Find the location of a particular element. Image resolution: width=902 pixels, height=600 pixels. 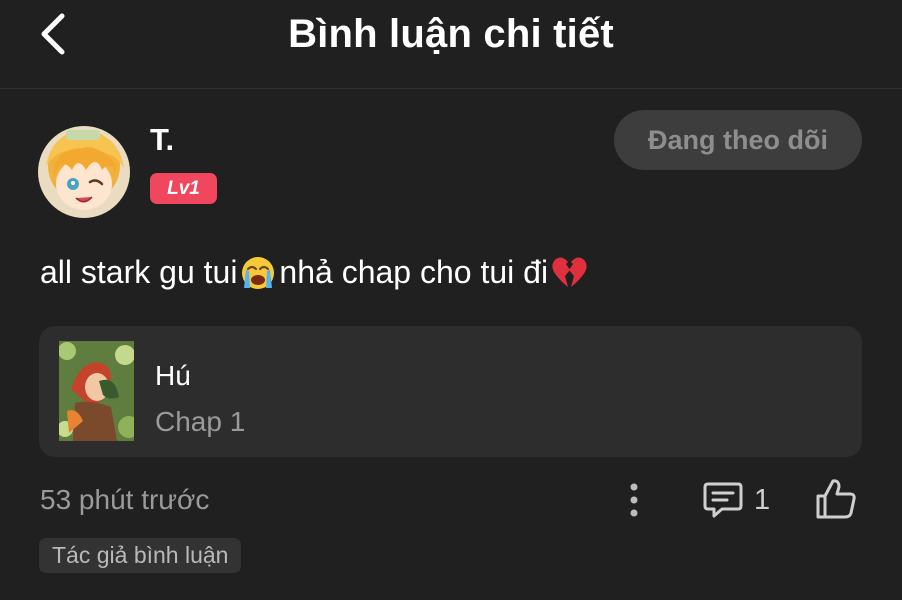

avatar is located at coordinates (84, 172).